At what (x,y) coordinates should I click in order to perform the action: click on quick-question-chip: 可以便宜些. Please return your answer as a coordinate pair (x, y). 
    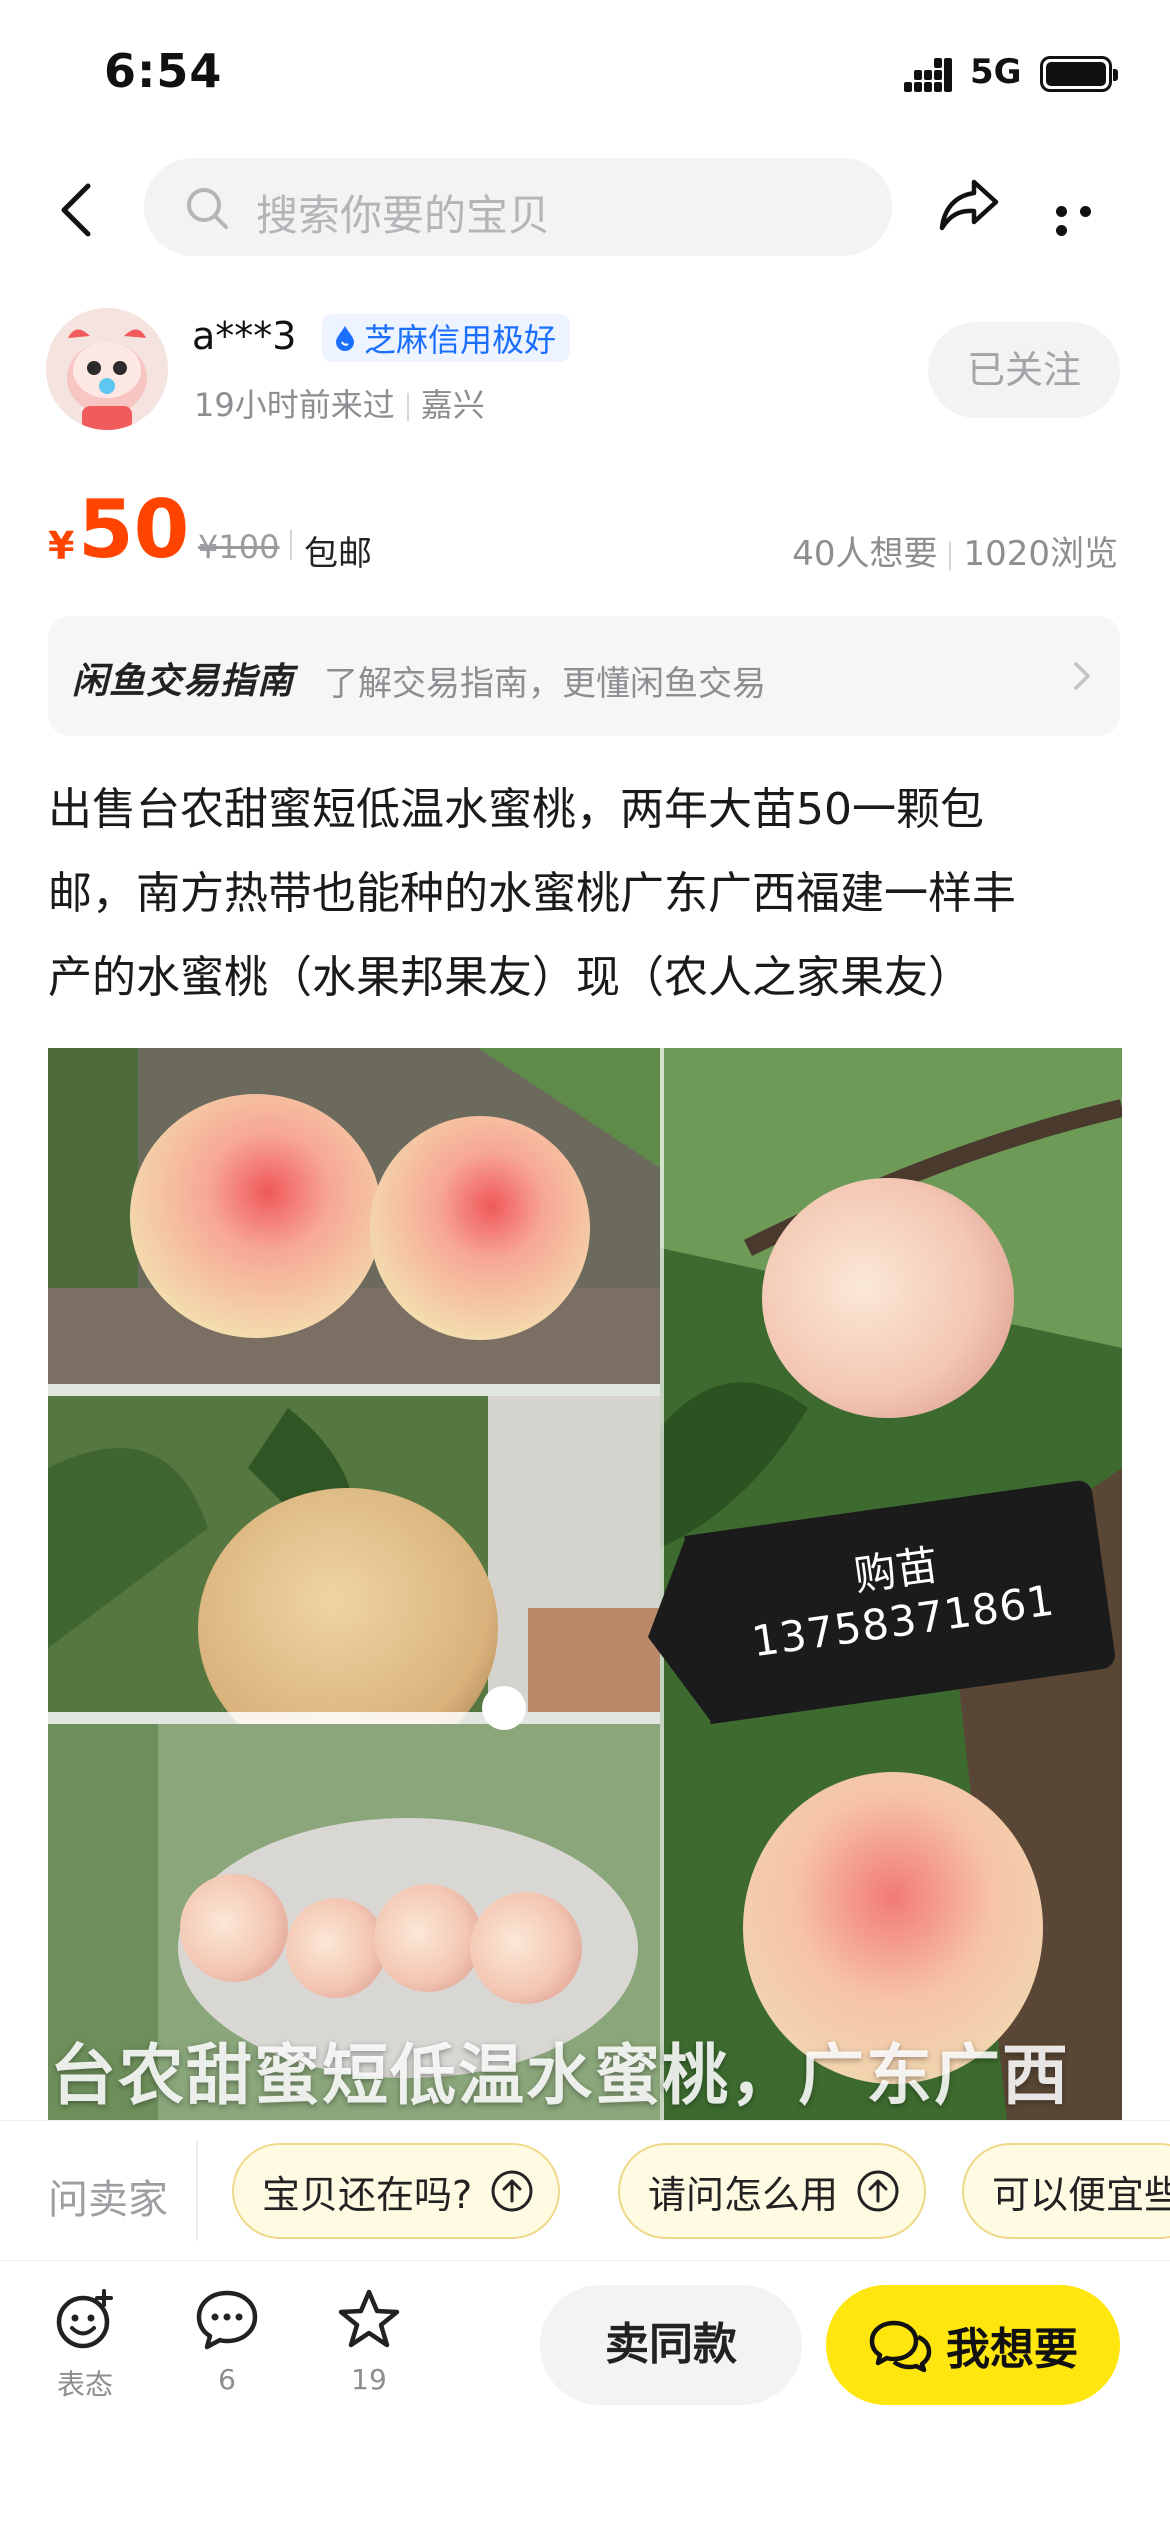
    Looking at the image, I should click on (1066, 2191).